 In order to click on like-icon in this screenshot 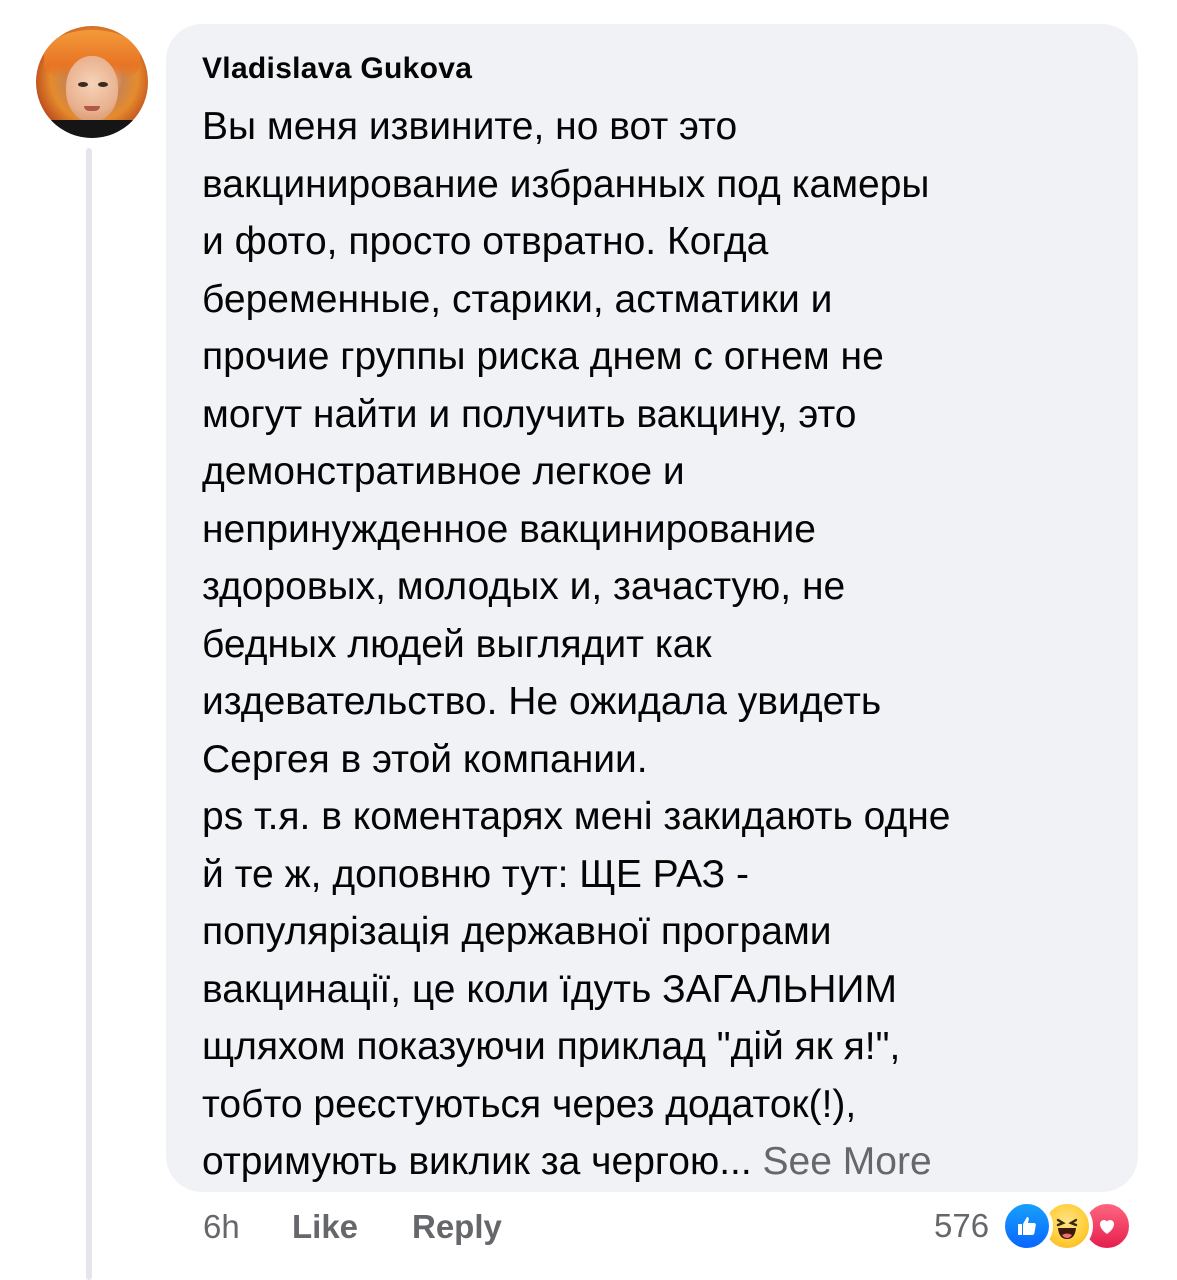, I will do `click(1027, 1226)`.